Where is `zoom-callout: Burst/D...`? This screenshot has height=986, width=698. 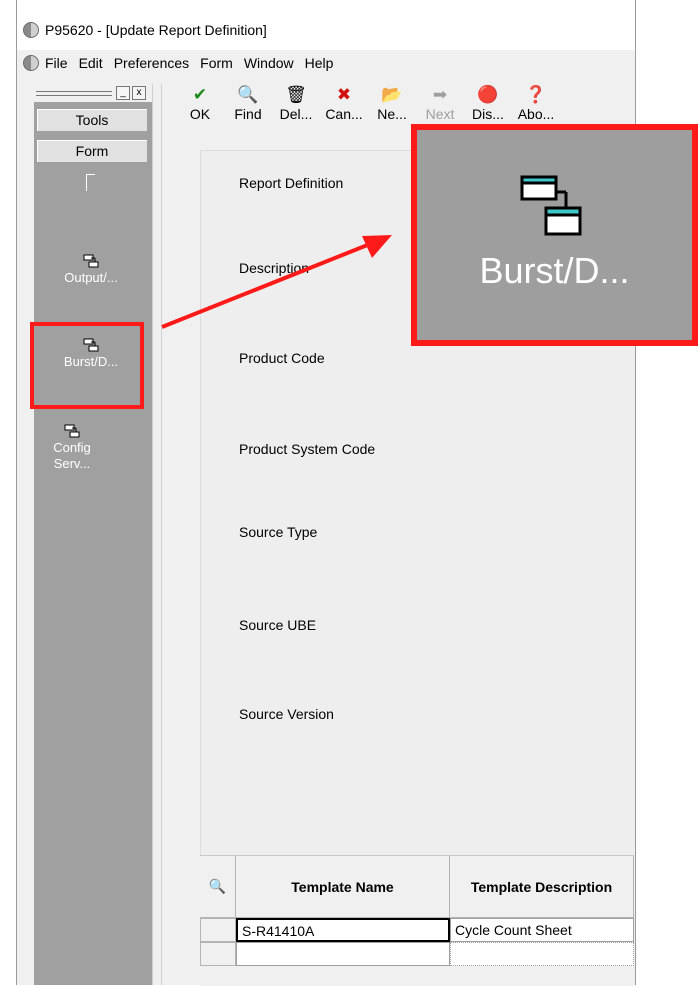 zoom-callout: Burst/D... is located at coordinates (554, 235).